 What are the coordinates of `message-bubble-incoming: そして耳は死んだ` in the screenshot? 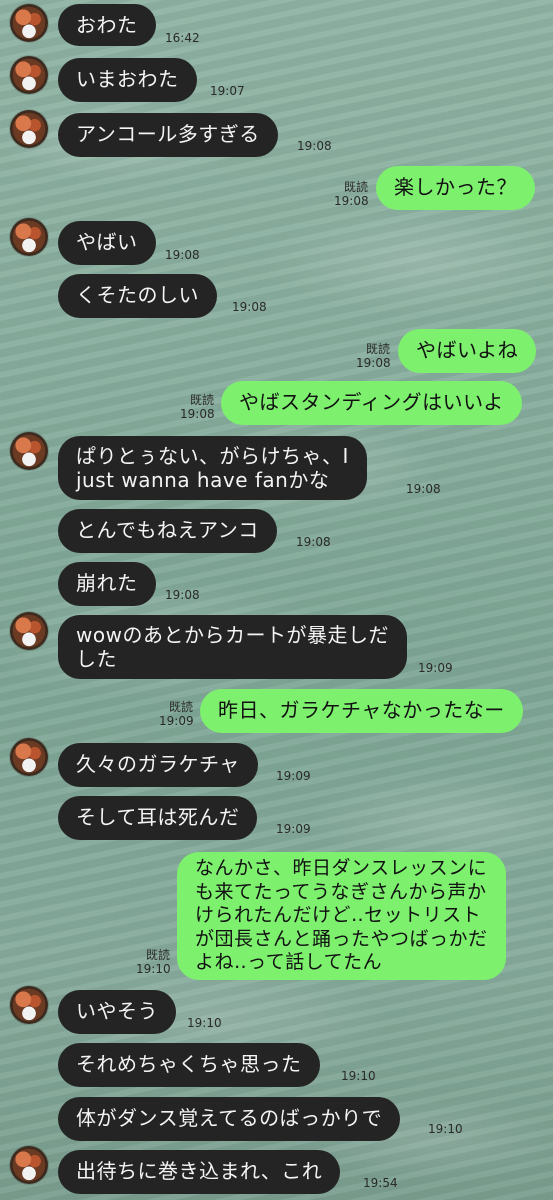 It's located at (158, 818).